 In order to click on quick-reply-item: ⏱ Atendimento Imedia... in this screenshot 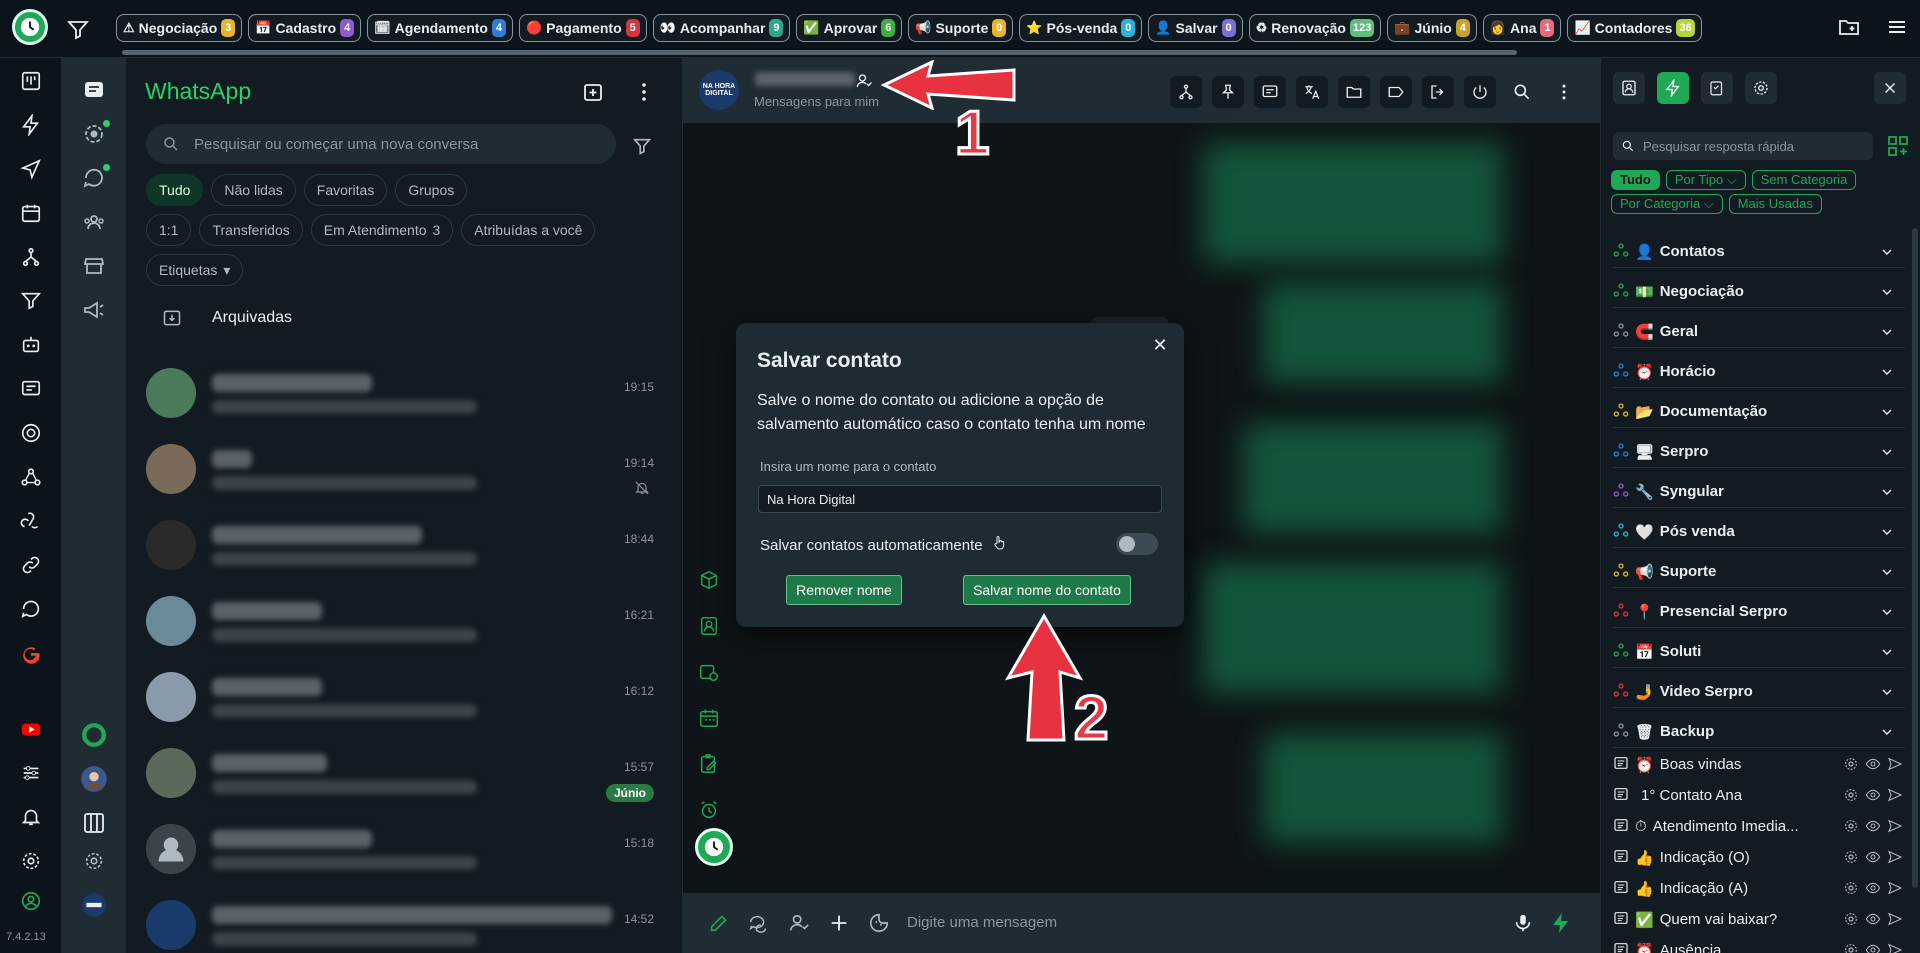, I will do `click(1759, 826)`.